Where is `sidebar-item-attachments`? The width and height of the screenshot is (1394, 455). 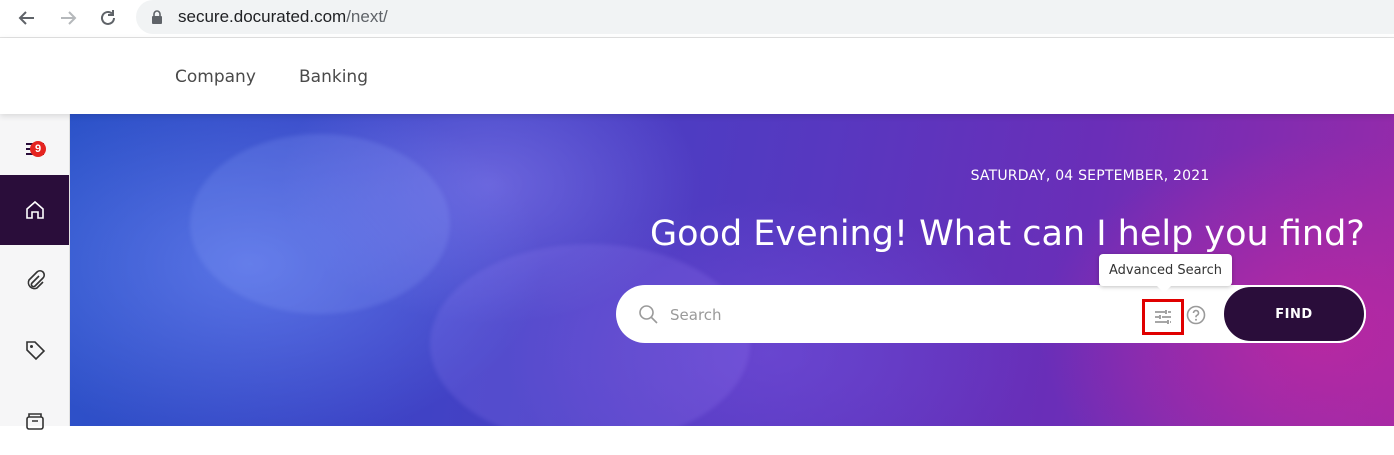
sidebar-item-attachments is located at coordinates (34, 280).